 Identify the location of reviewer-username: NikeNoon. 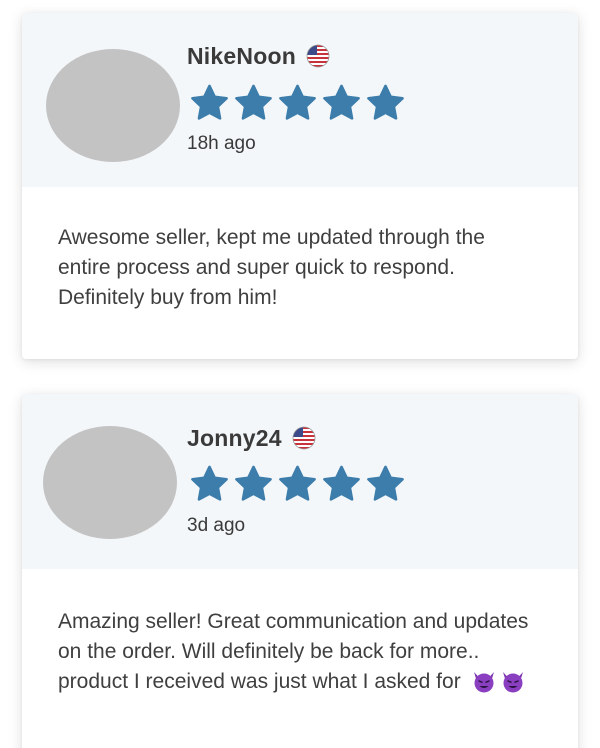
(241, 56).